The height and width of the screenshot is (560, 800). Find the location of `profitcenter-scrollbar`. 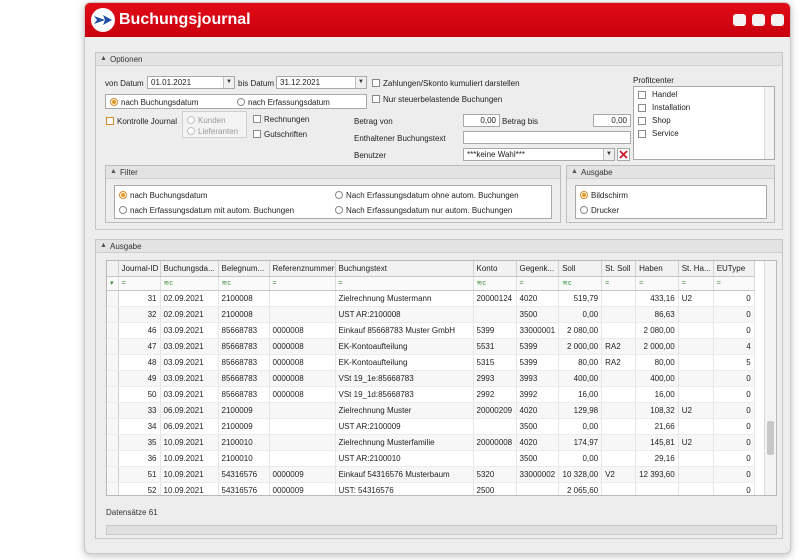

profitcenter-scrollbar is located at coordinates (769, 123).